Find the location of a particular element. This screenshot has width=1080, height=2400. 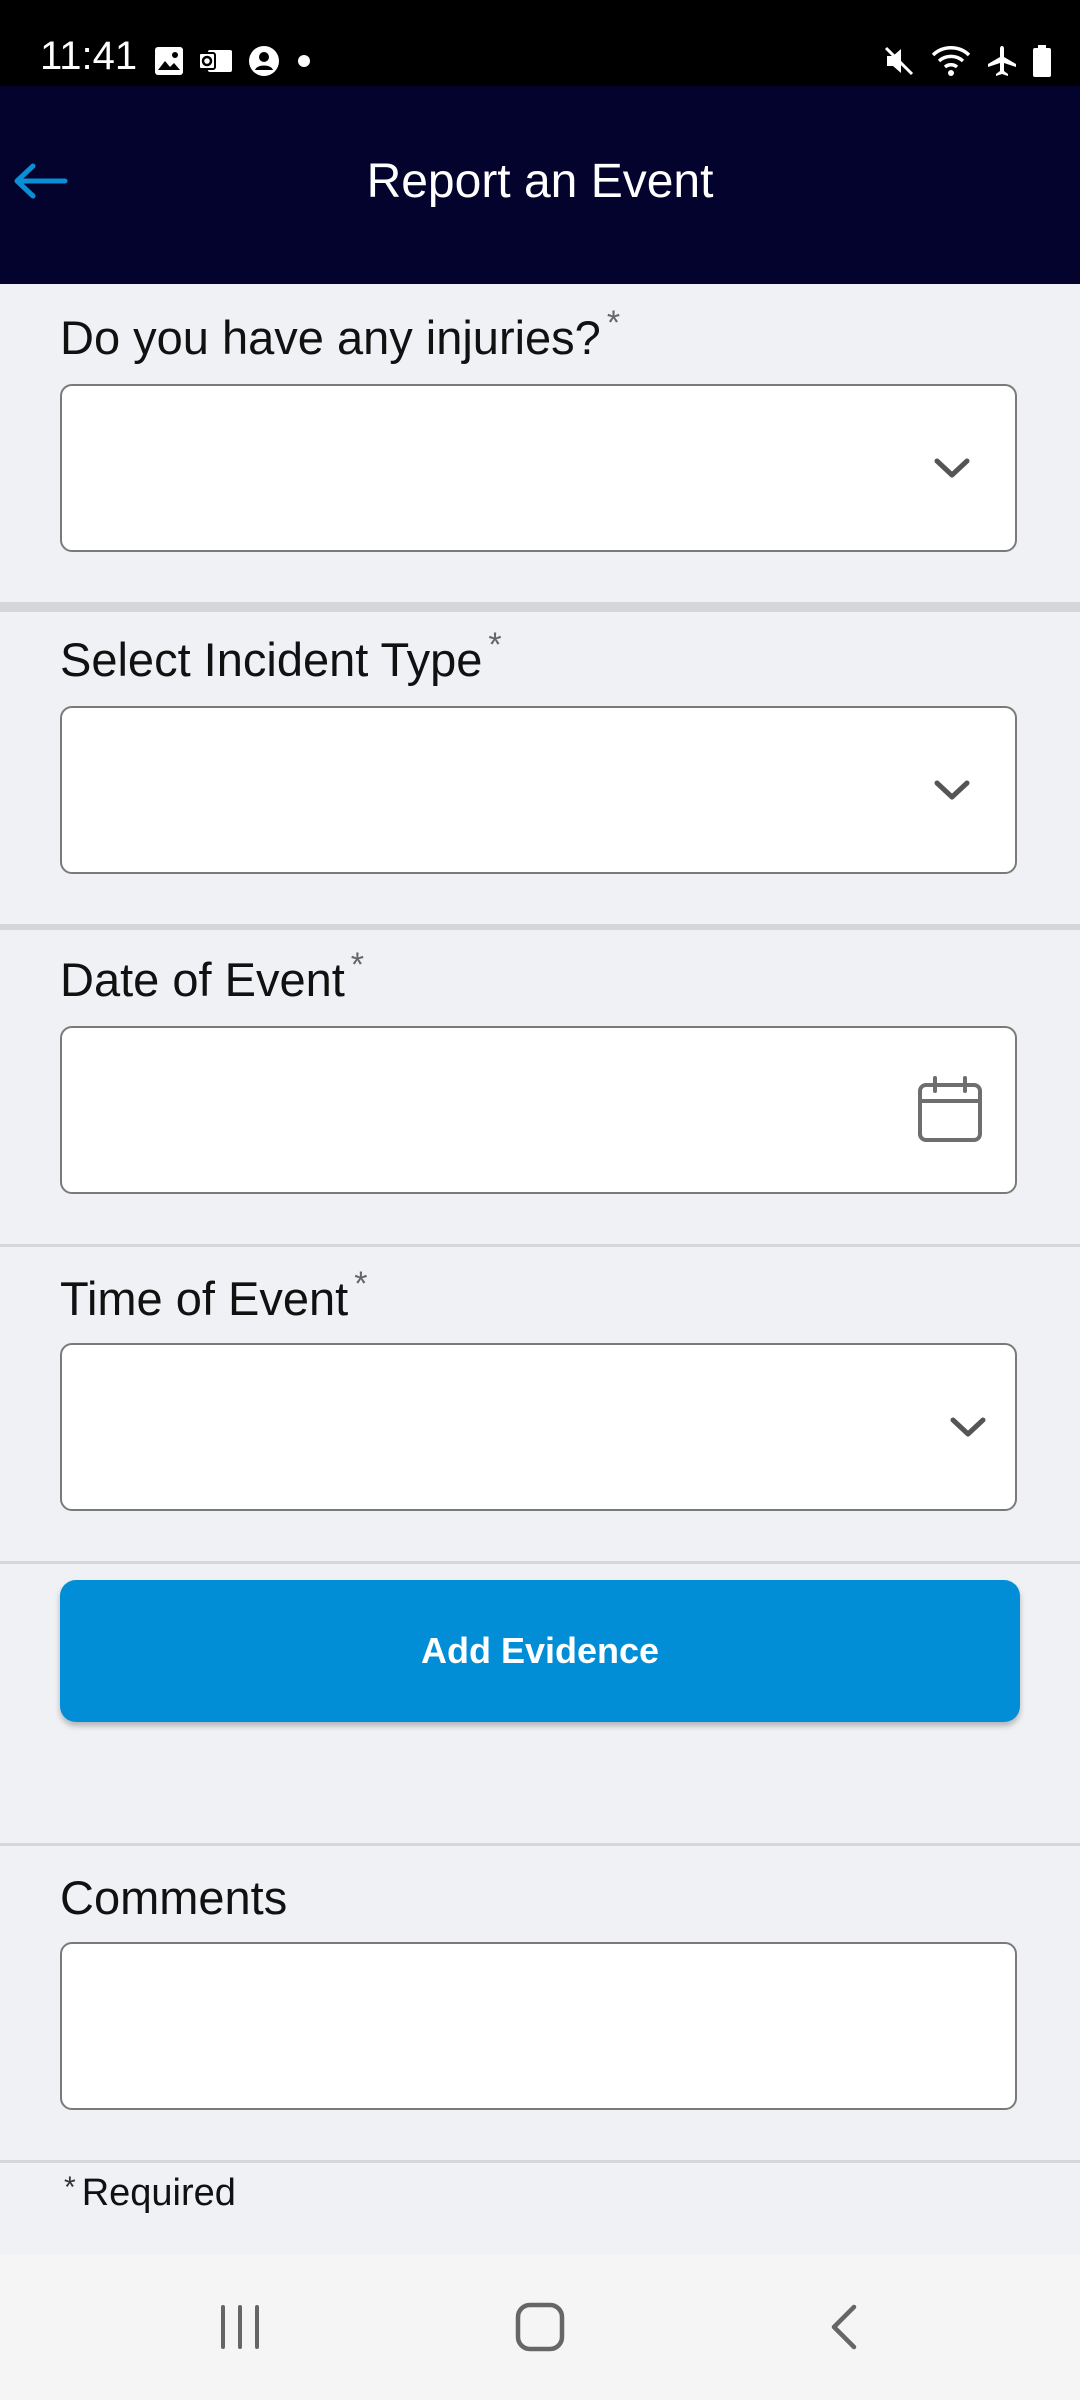

time-label: Time of Event * is located at coordinates (213, 1296).